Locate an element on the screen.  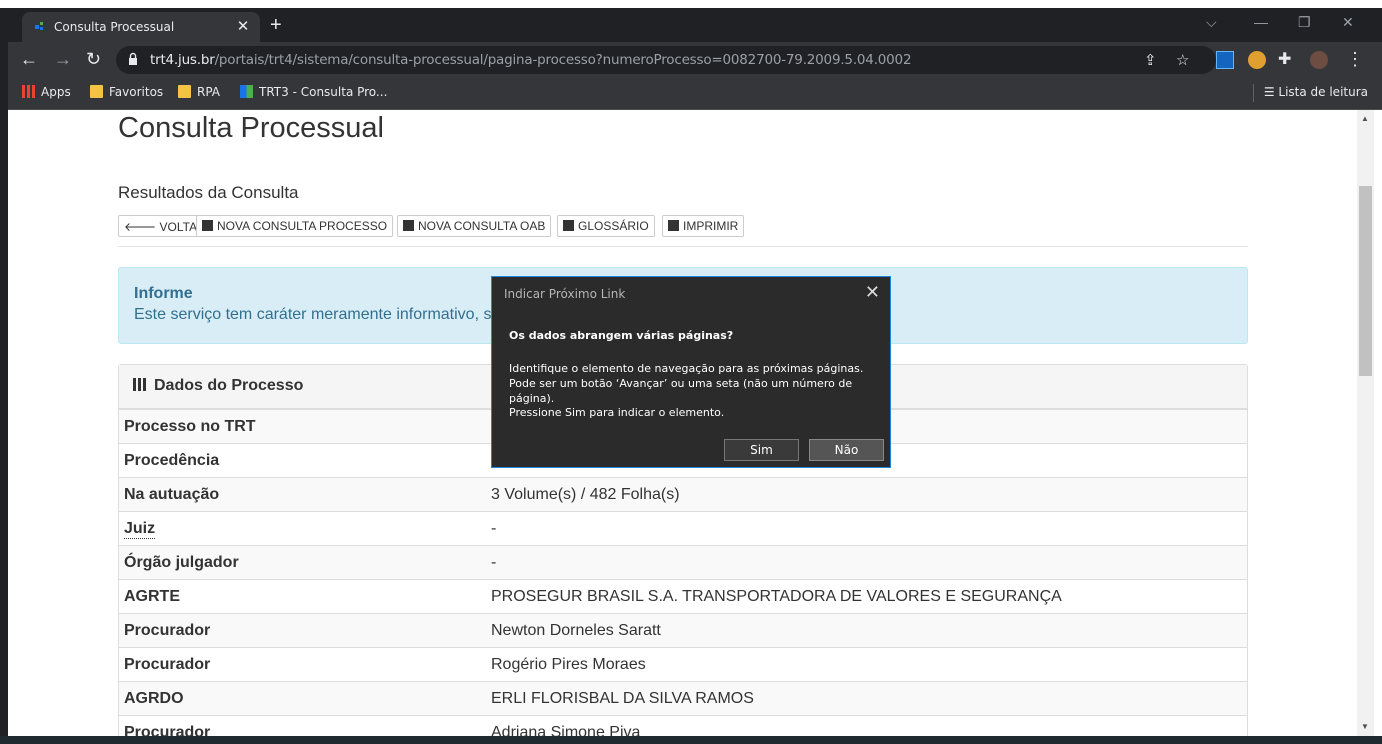
imprimir-button: IMPRIMIR is located at coordinates (703, 226).